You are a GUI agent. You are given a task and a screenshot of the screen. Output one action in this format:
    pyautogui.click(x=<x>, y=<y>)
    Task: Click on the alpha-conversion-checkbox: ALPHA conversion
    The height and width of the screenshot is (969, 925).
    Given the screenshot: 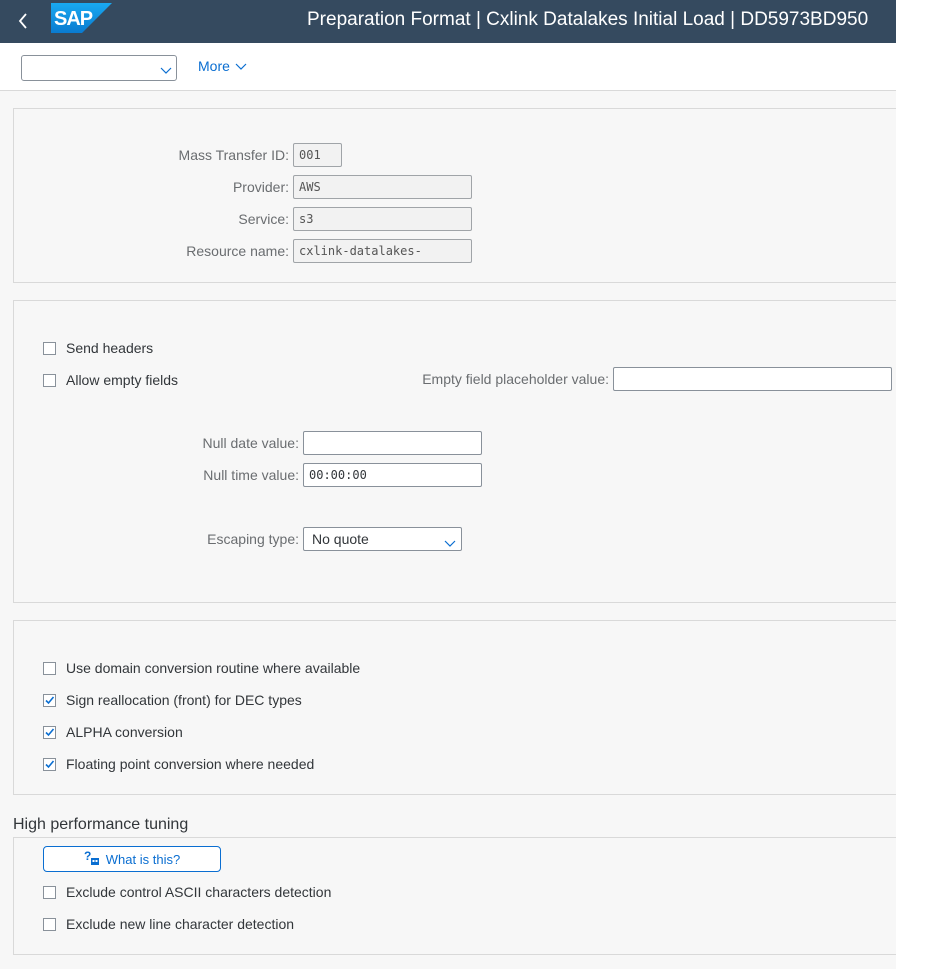 What is the action you would take?
    pyautogui.click(x=113, y=732)
    